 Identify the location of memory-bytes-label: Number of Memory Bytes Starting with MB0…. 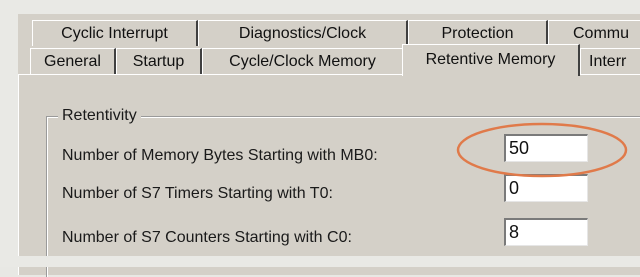
(220, 155).